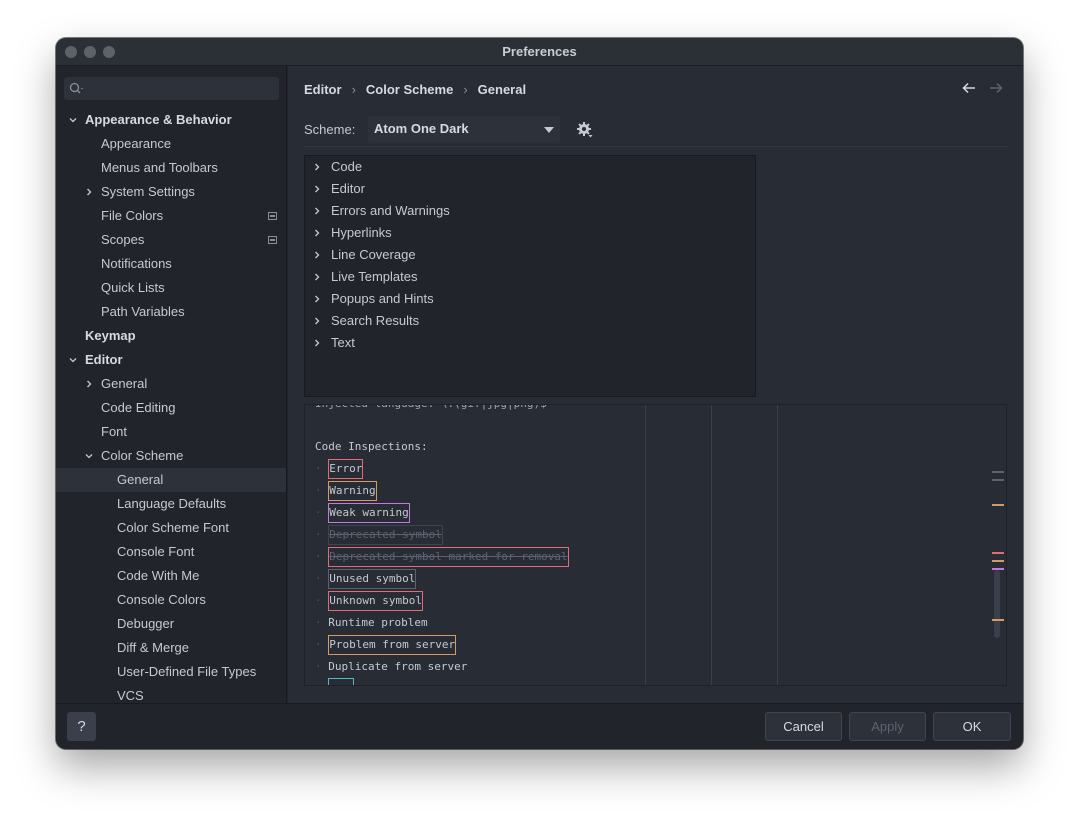 The image size is (1079, 824). I want to click on inspection-sample, so click(341, 681).